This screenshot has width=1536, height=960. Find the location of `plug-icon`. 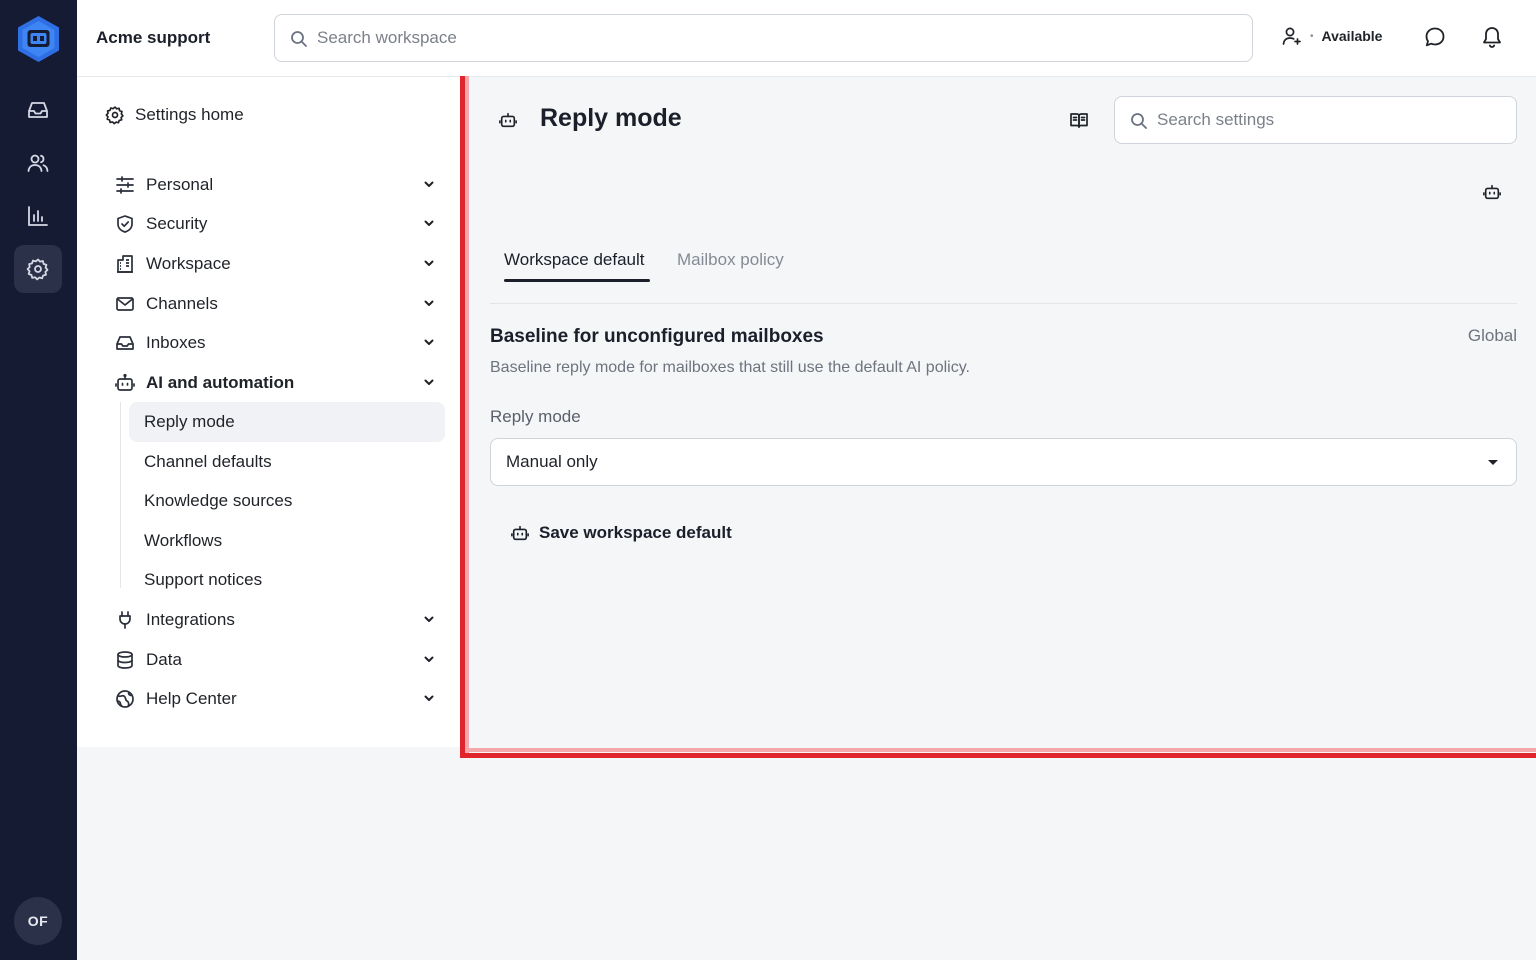

plug-icon is located at coordinates (125, 620).